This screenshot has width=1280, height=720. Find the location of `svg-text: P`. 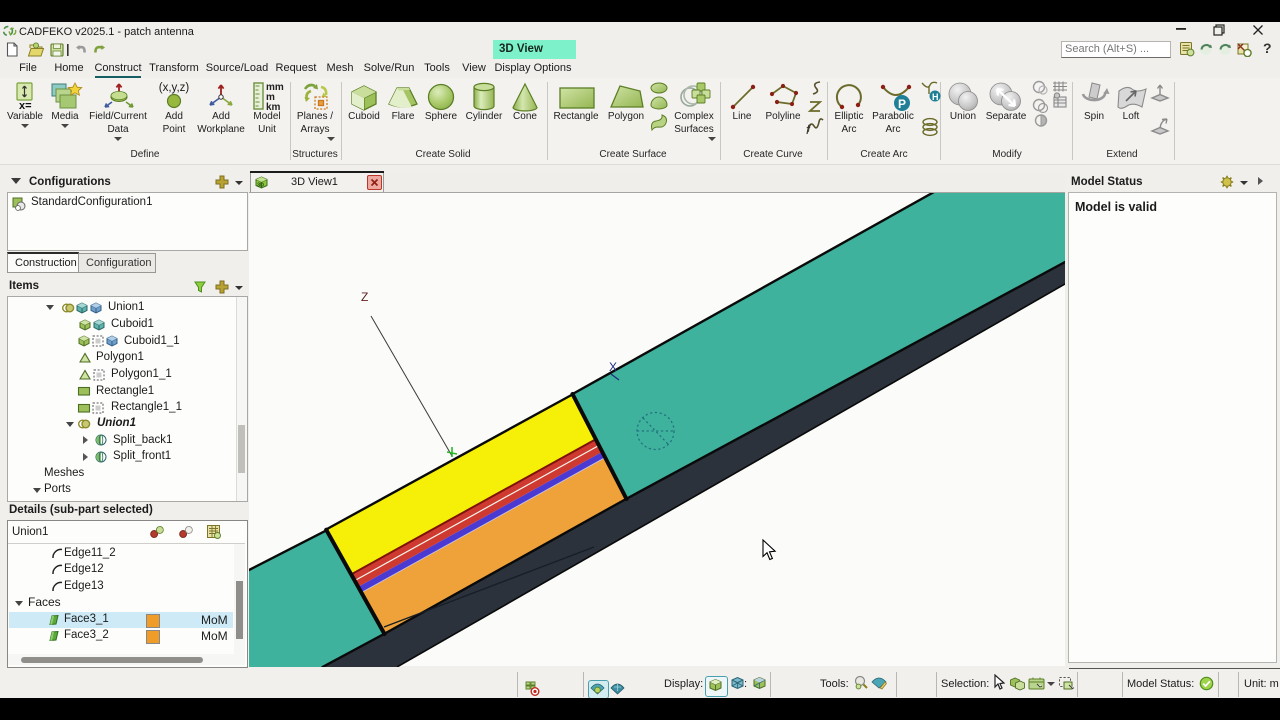

svg-text: P is located at coordinates (902, 104).